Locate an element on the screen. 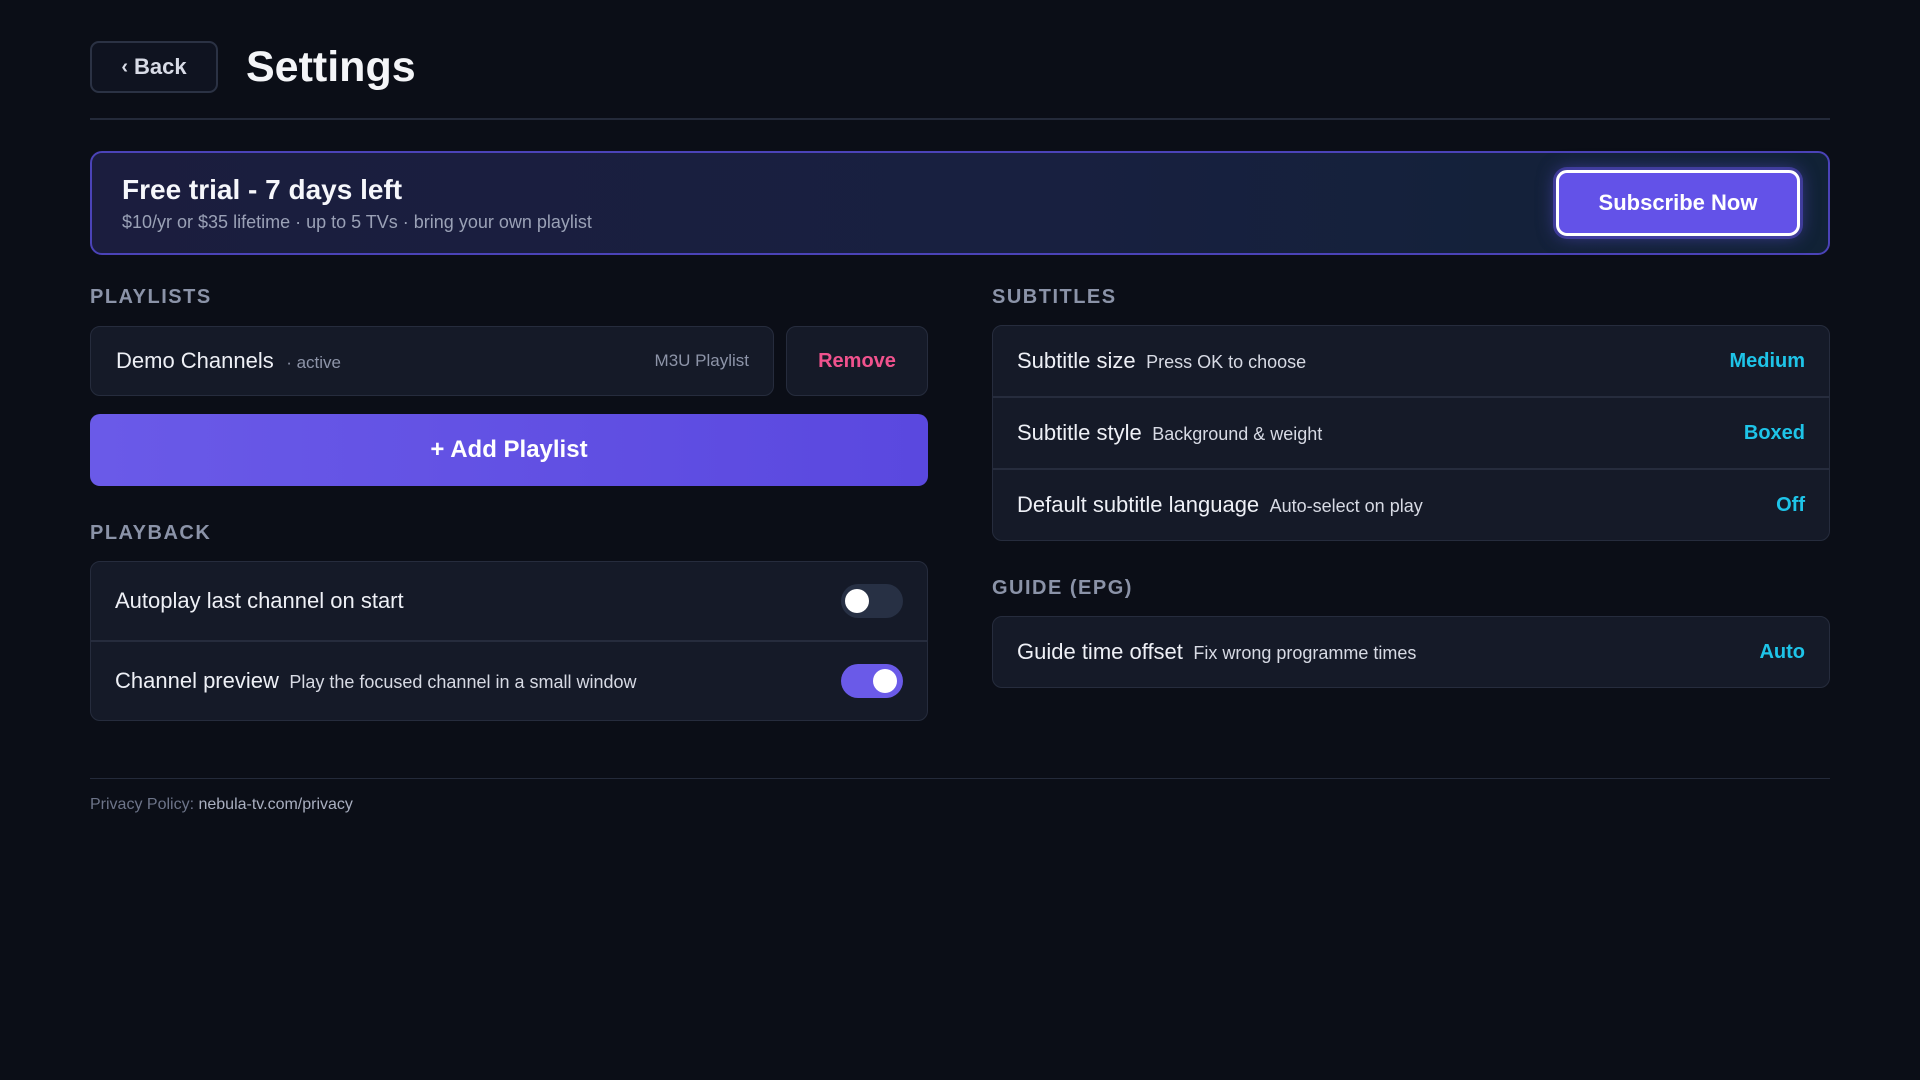  footer-divider is located at coordinates (960, 778).